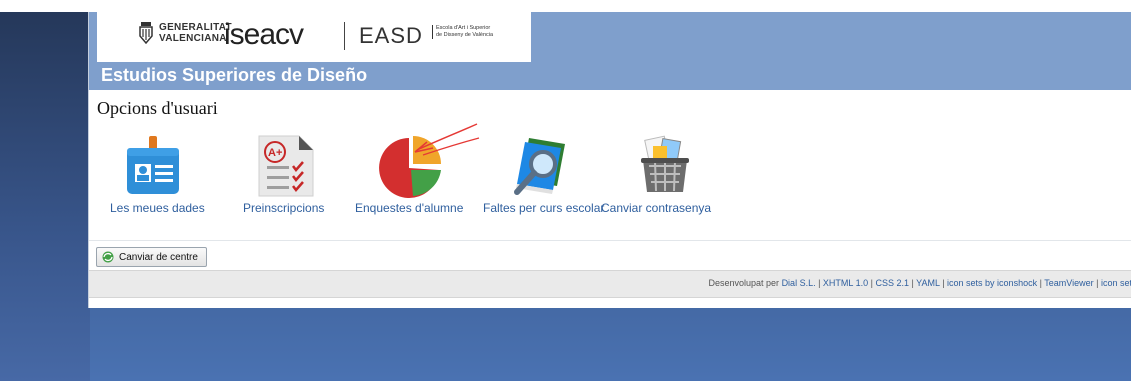 The image size is (1131, 381). I want to click on svg-text: A+, so click(275, 153).